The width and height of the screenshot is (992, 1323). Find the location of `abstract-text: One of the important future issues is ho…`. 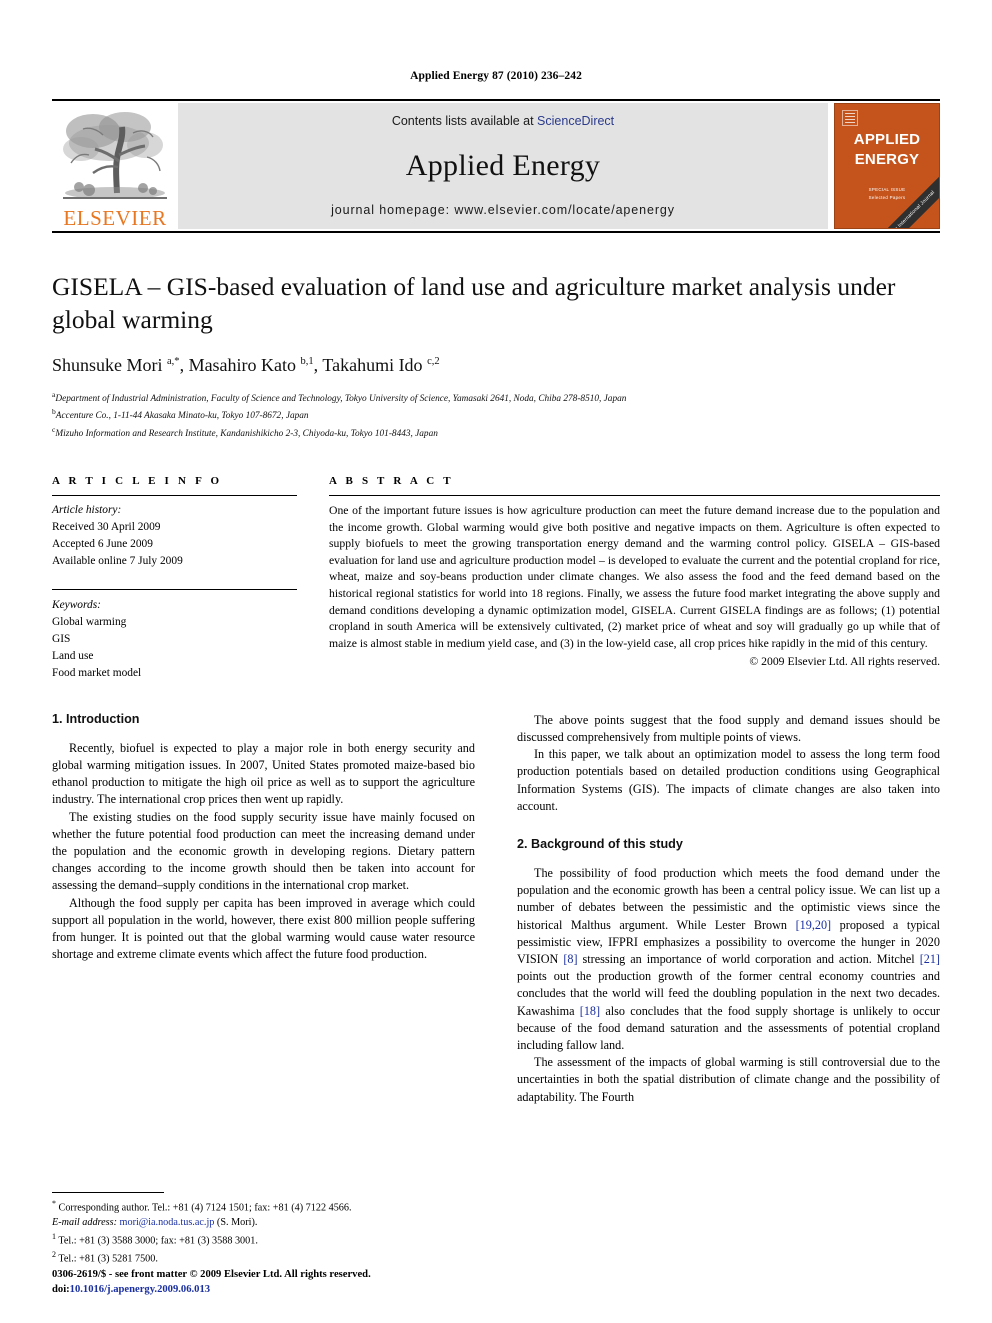

abstract-text: One of the important future issues is ho… is located at coordinates (634, 576).